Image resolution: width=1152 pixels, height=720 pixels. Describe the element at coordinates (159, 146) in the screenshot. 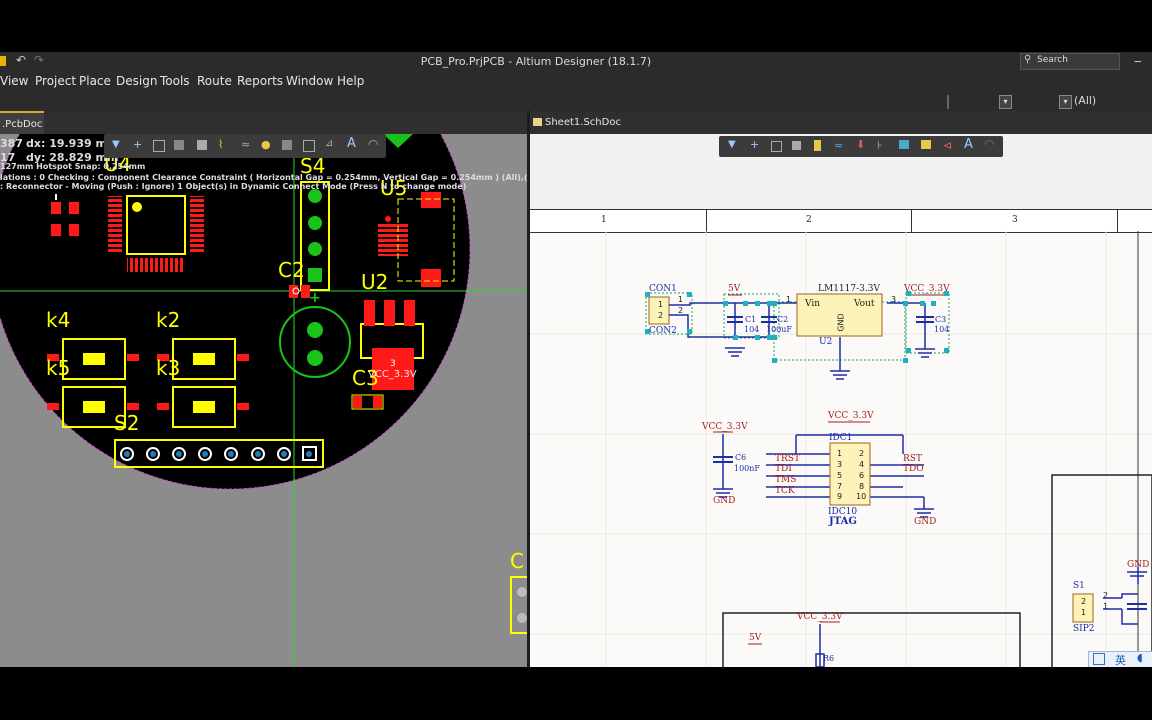

I see `select-rect-icon` at that location.